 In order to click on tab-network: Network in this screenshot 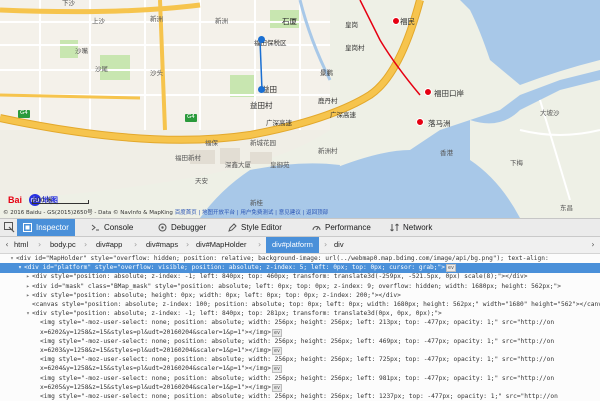, I will do `click(416, 227)`.